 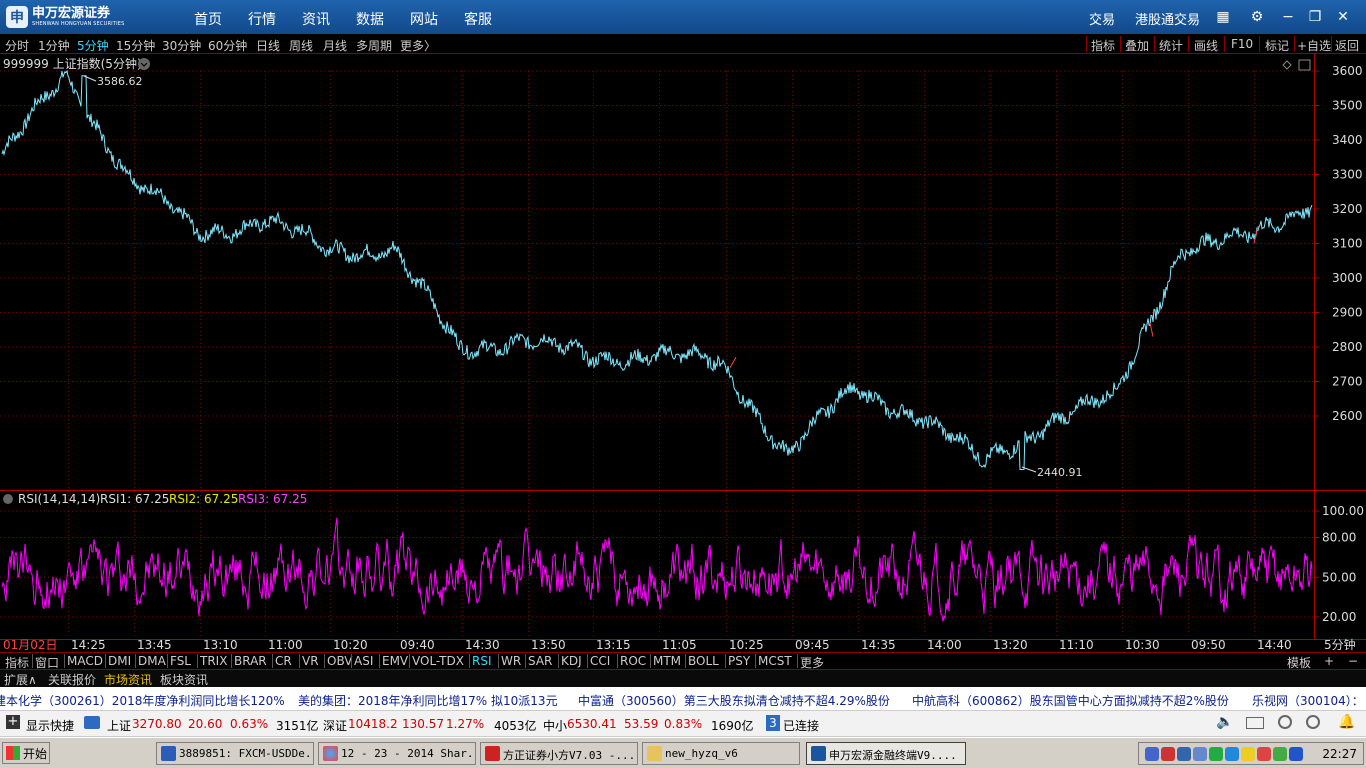 What do you see at coordinates (1070, 700) in the screenshot?
I see `ticker-item: 中航高科（600862）股东国管中心方面拟减持不超2%股份` at bounding box center [1070, 700].